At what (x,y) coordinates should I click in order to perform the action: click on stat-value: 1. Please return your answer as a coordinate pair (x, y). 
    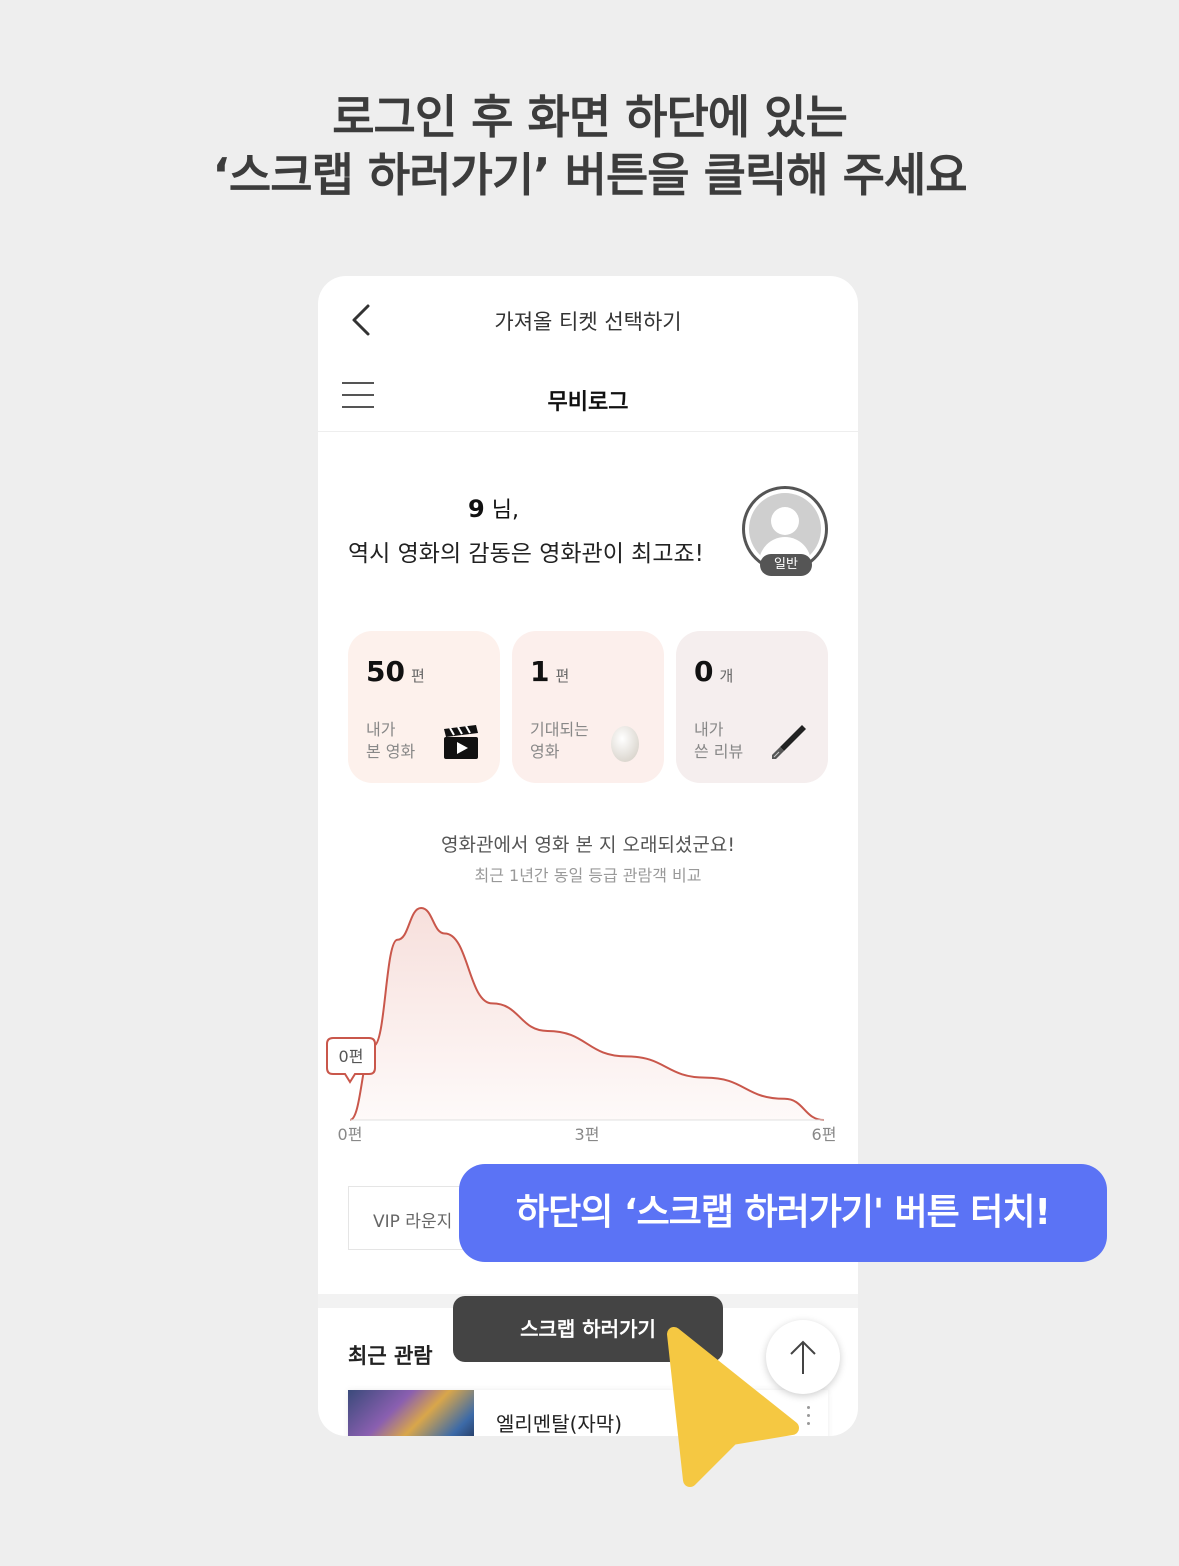
    Looking at the image, I should click on (540, 671).